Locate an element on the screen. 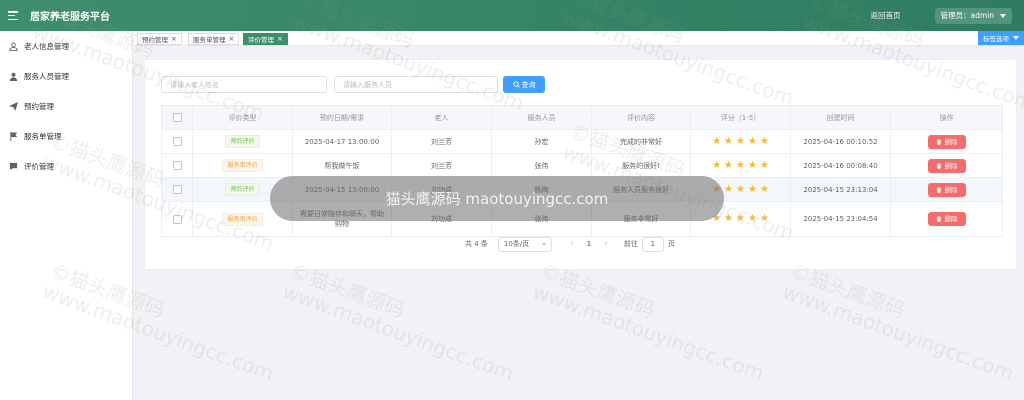  date-need-cell: 2025-04-17 13:00:00 is located at coordinates (342, 141).